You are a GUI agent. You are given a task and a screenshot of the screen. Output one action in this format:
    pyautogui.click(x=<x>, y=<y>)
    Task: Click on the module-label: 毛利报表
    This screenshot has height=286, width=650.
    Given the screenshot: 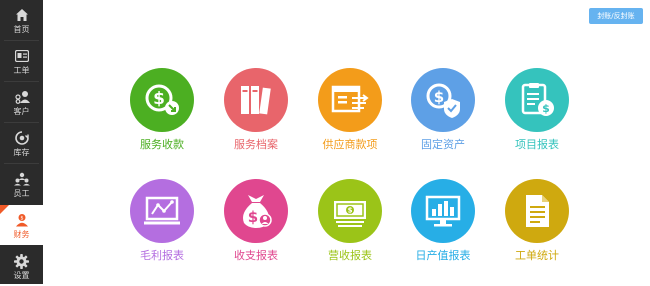 What is the action you would take?
    pyautogui.click(x=162, y=255)
    